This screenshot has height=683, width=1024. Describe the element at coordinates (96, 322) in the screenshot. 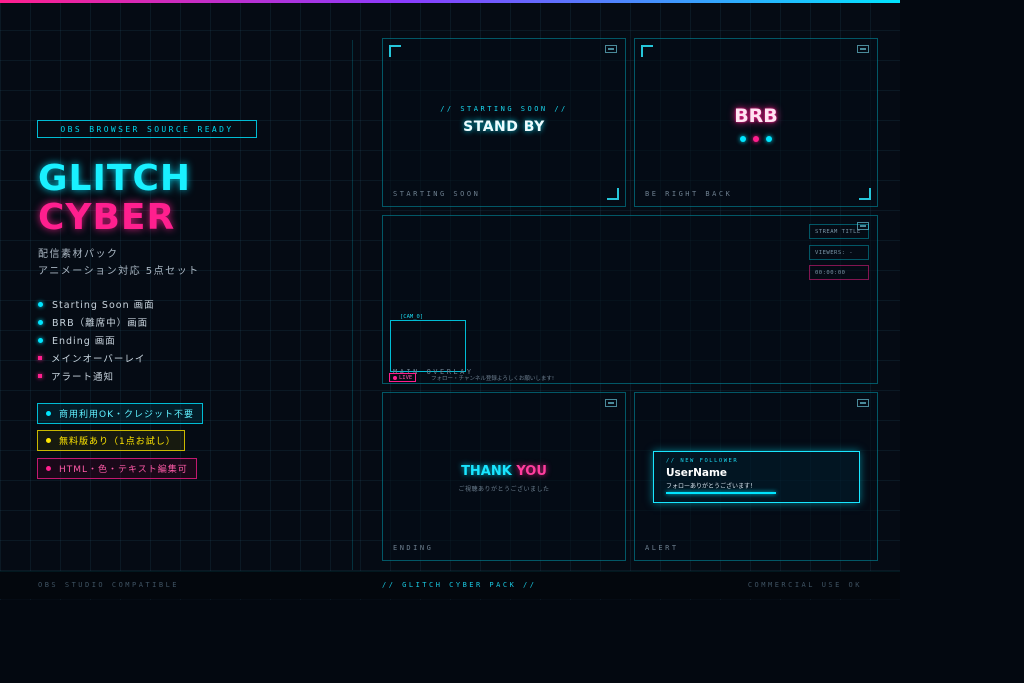

I see `feature-item: BRB（離席中）画面` at that location.